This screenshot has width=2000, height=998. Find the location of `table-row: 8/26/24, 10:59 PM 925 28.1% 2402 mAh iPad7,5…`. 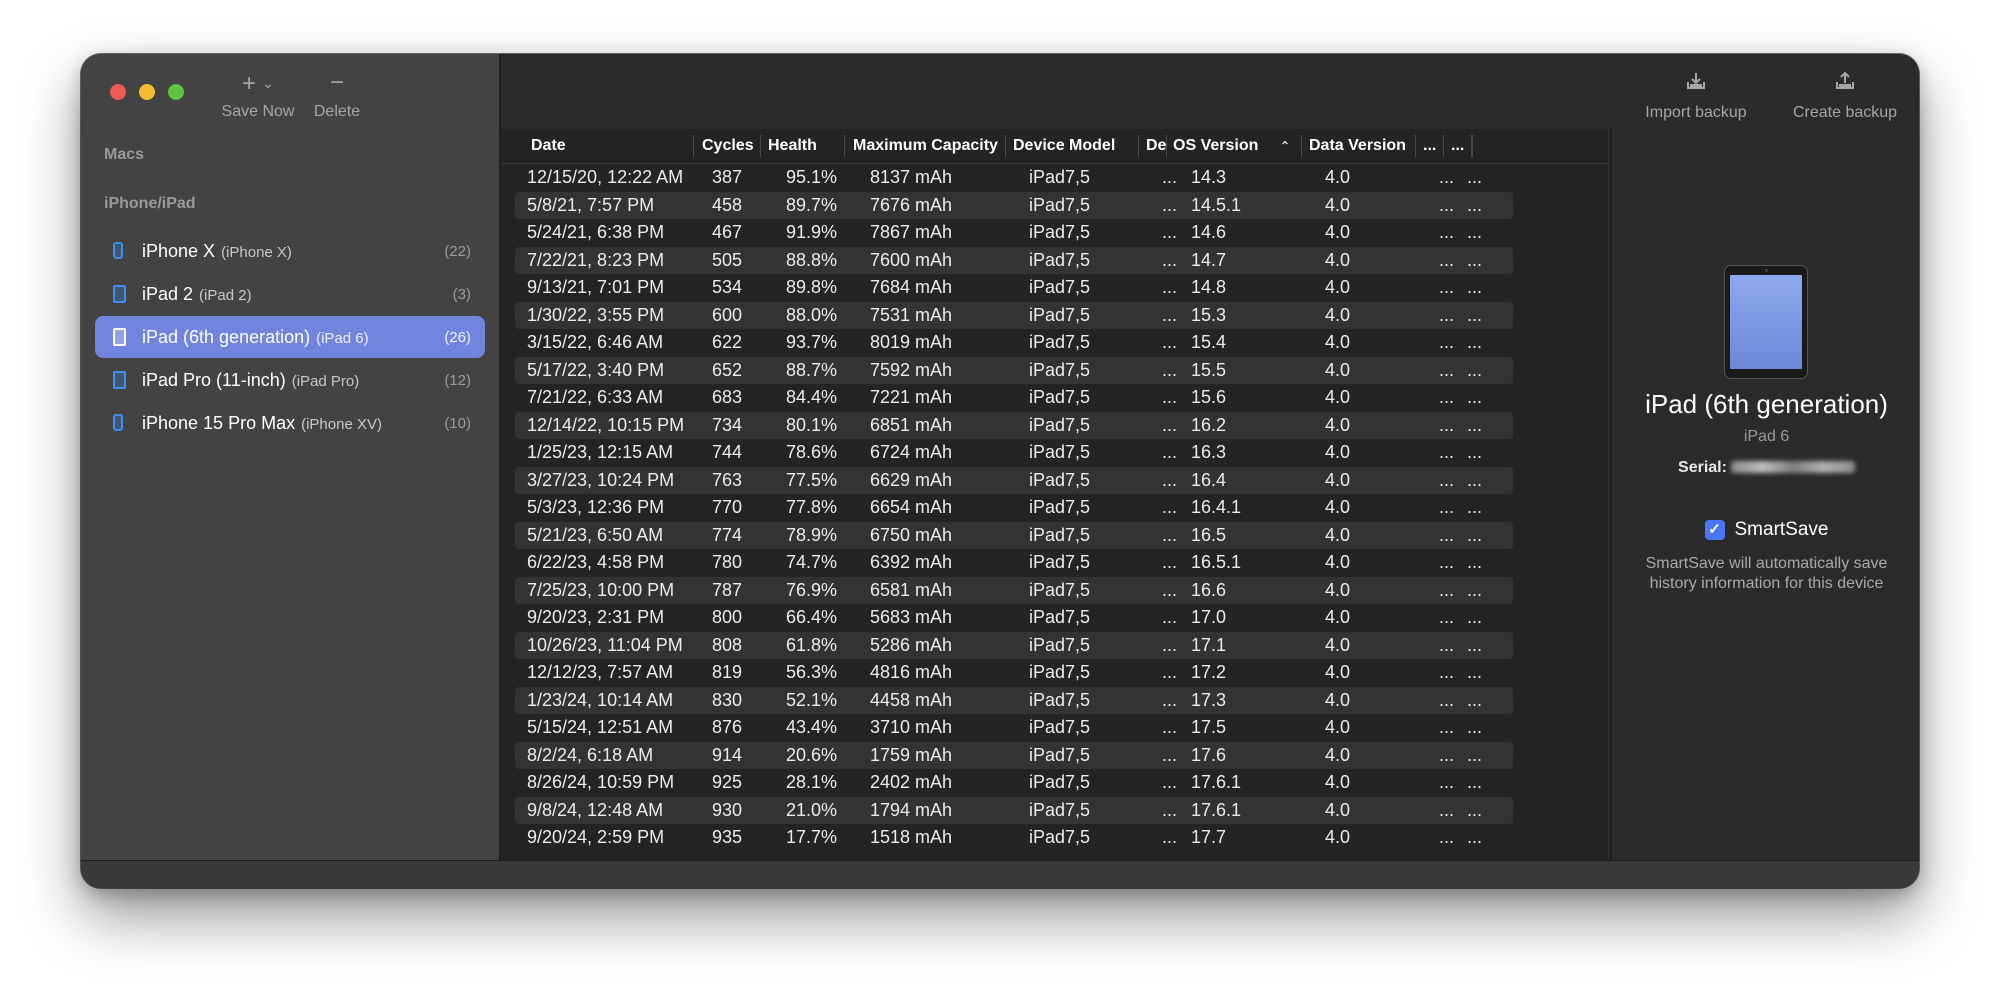

table-row: 8/26/24, 10:59 PM 925 28.1% 2402 mAh iPad7,5… is located at coordinates (1014, 783).